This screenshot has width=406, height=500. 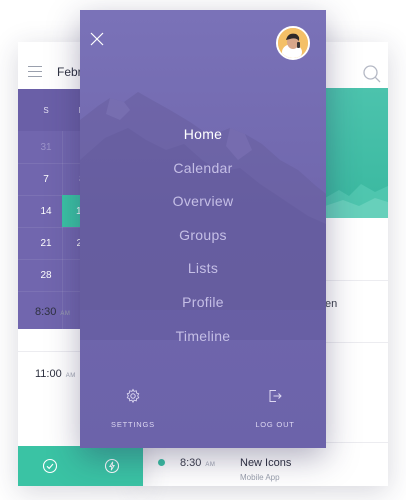 I want to click on bottom-action-bar, so click(x=80, y=466).